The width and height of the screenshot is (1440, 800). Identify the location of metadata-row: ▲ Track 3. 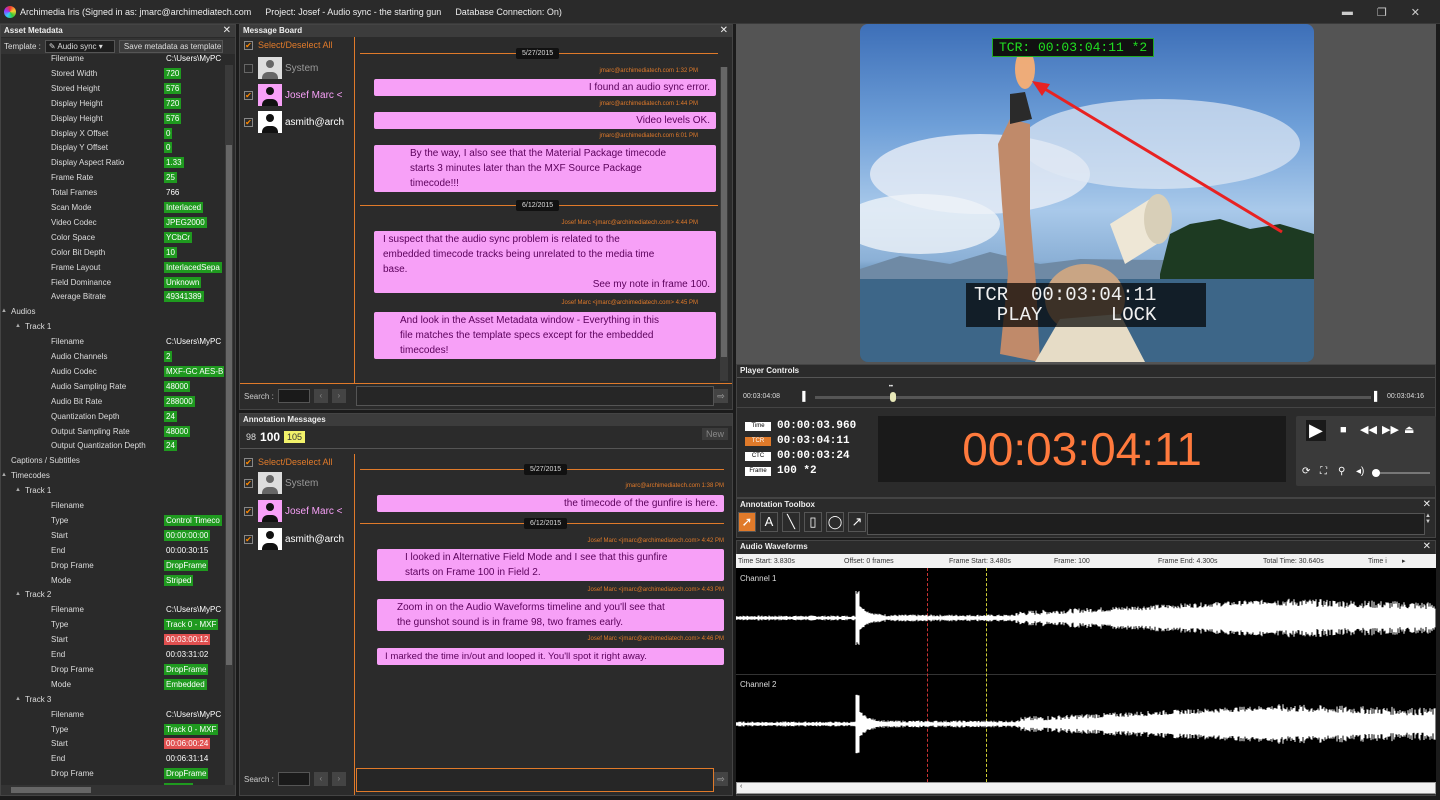
(115, 700).